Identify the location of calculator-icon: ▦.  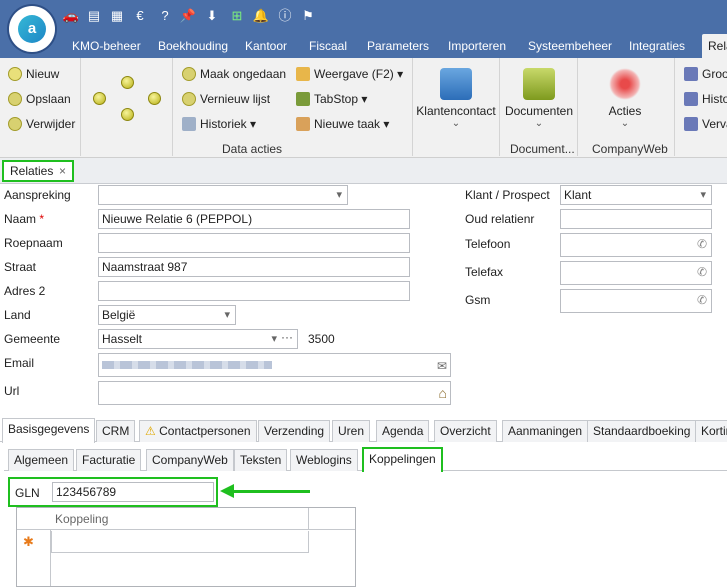
(117, 16).